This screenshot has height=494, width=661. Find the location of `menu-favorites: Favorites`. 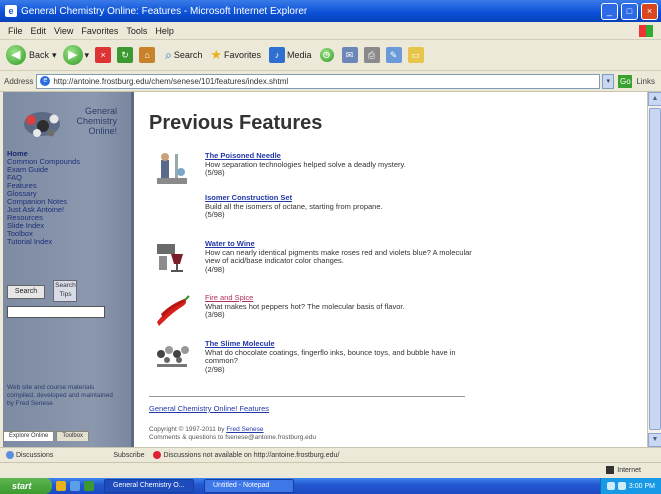

menu-favorites: Favorites is located at coordinates (99, 31).